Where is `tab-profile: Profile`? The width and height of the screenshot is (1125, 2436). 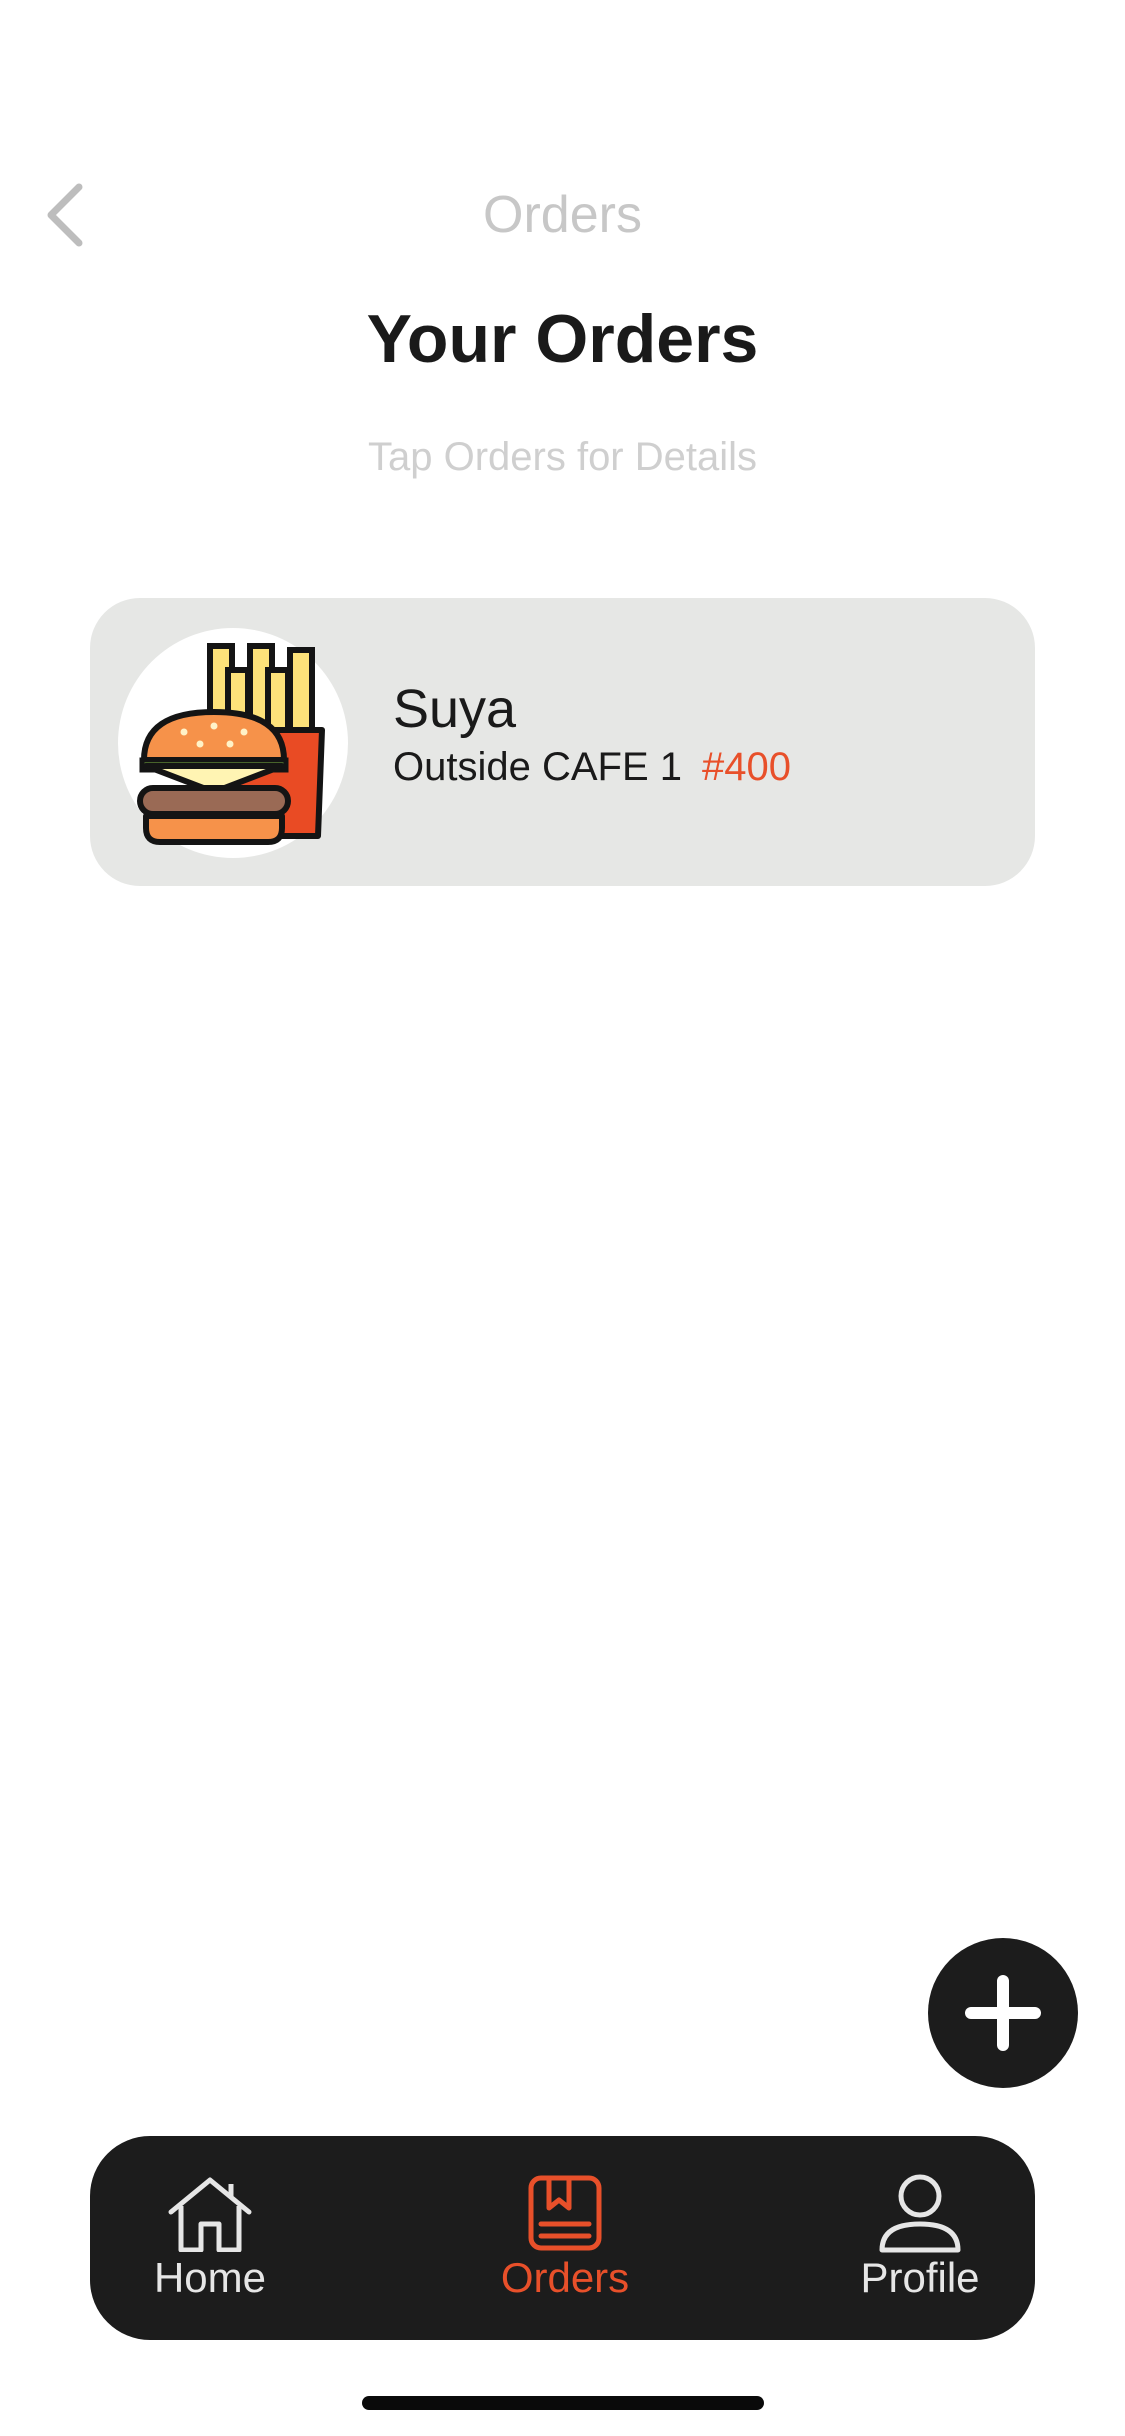
tab-profile: Profile is located at coordinates (920, 2238).